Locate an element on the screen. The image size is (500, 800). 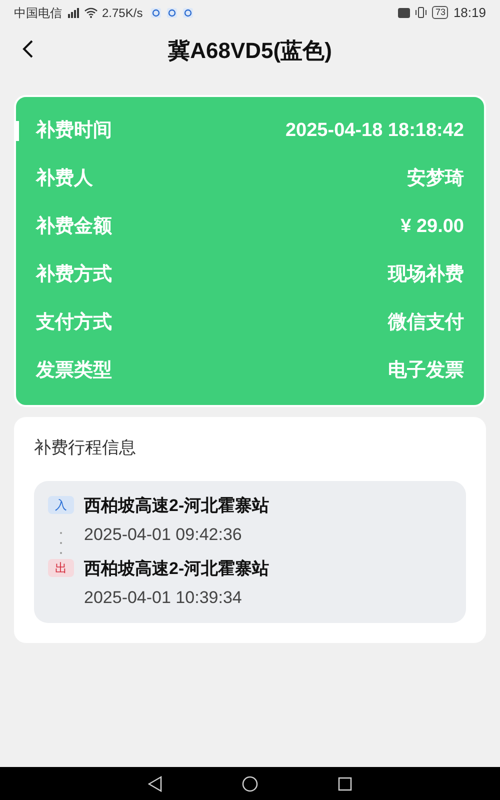
stop-badge: 入 is located at coordinates (61, 505).